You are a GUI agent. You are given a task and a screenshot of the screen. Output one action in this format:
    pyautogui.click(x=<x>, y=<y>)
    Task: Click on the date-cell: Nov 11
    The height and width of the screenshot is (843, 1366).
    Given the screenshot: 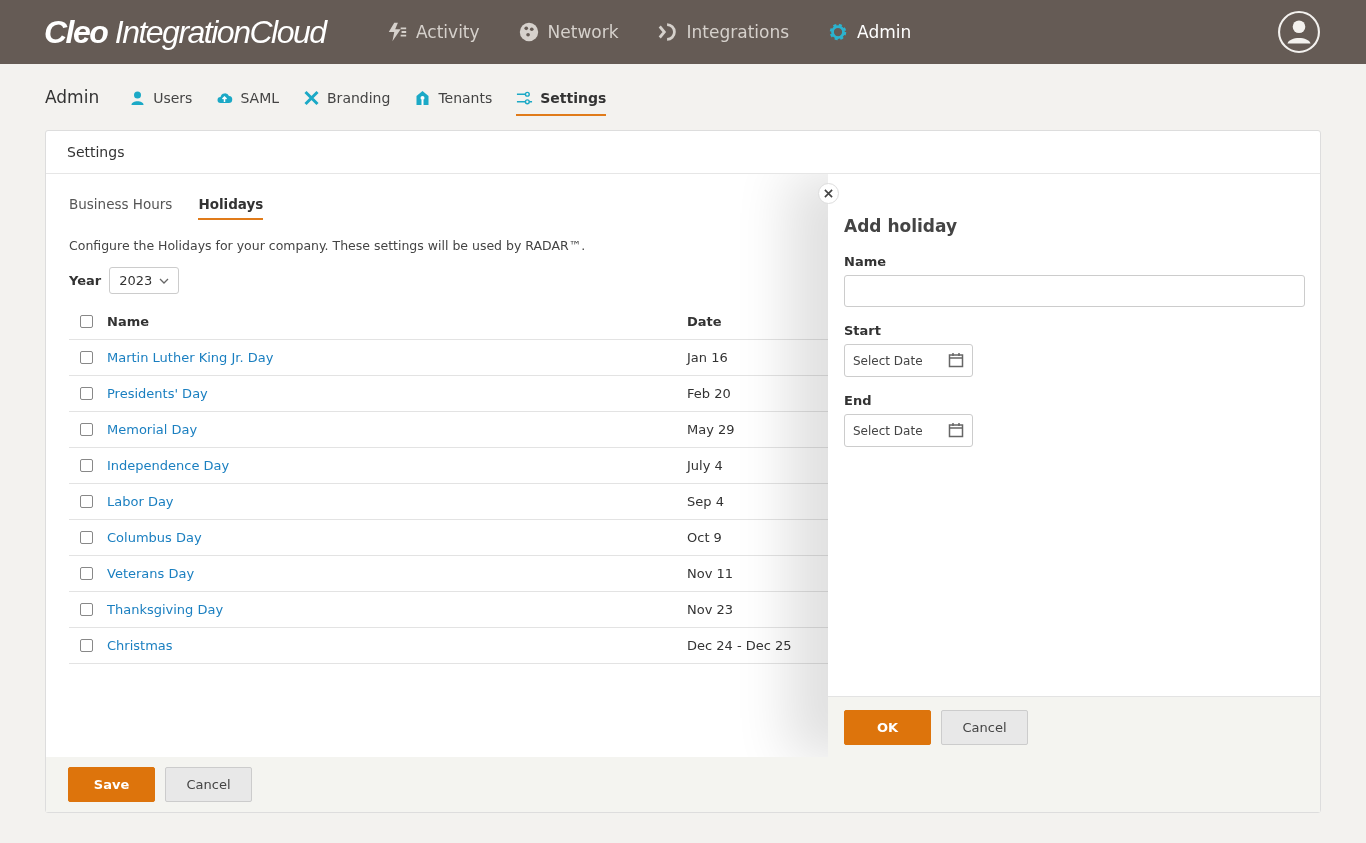 What is the action you would take?
    pyautogui.click(x=710, y=573)
    